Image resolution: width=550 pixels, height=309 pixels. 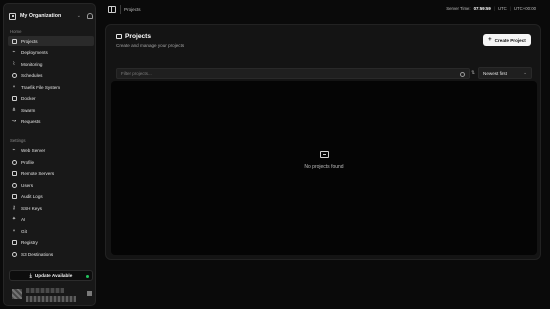 I want to click on sidebar-item-label: Schedules, so click(x=32, y=75).